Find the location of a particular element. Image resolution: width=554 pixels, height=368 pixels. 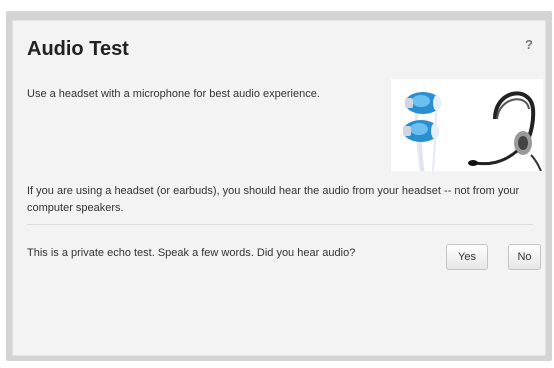

headset-image is located at coordinates (467, 125).